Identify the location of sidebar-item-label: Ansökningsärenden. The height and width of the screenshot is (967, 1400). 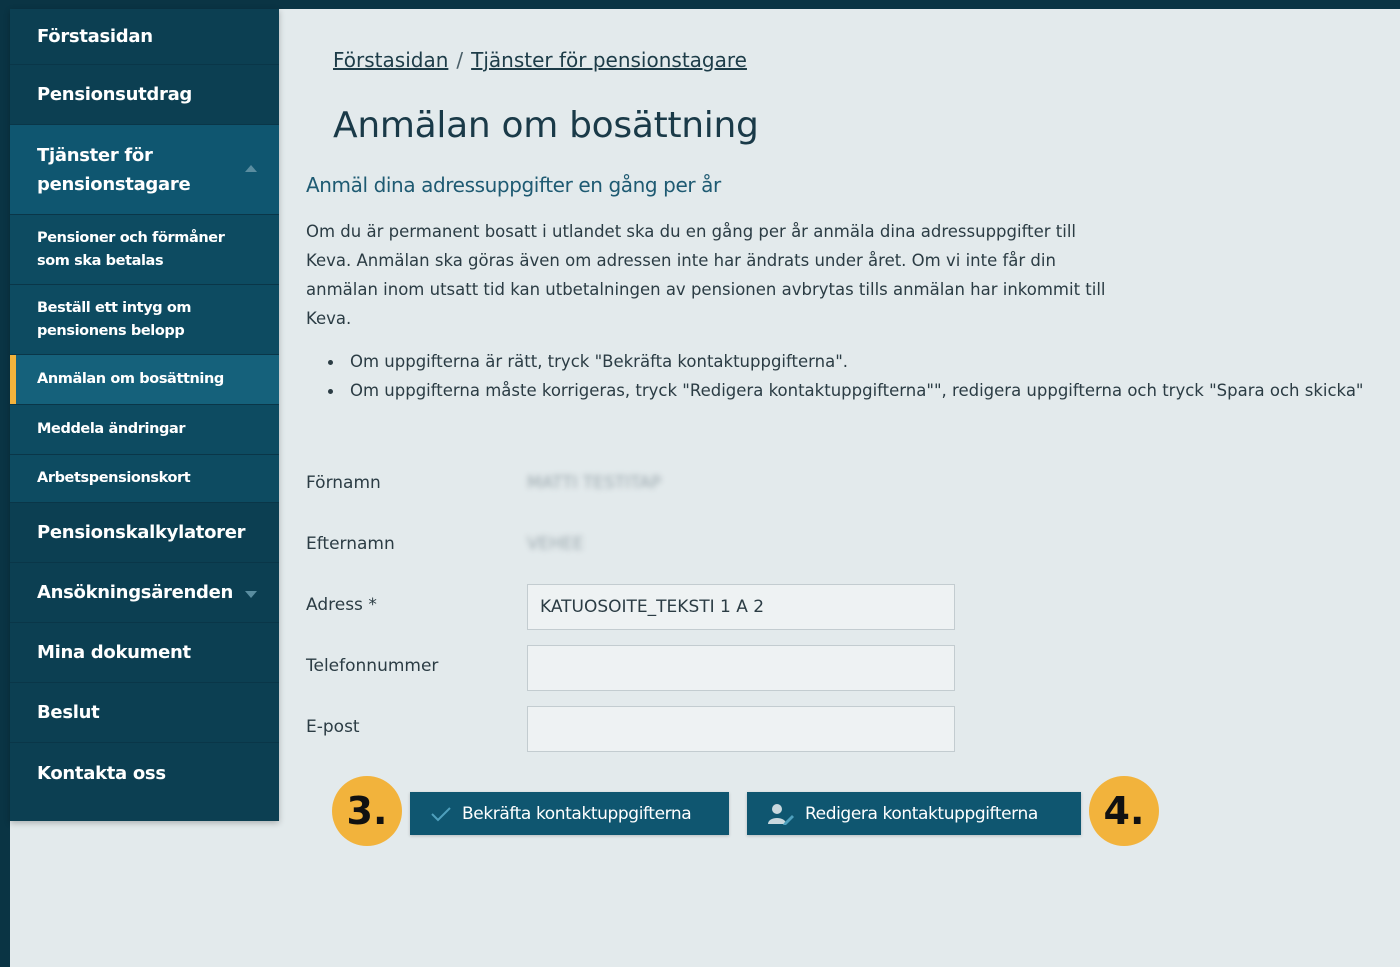
(135, 592).